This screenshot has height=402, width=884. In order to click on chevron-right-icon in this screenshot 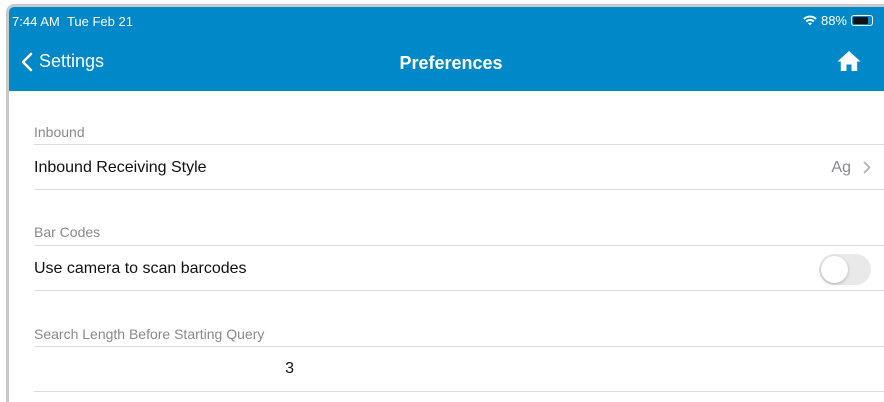, I will do `click(867, 167)`.